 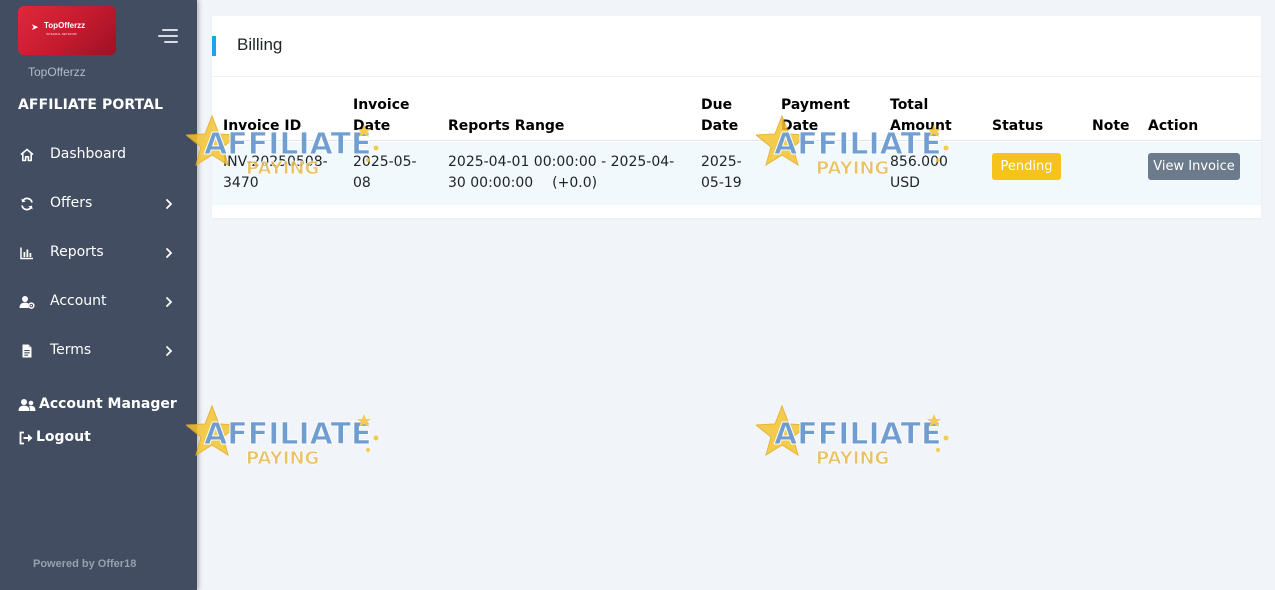 I want to click on cell-due-date: 2025- 05-19, so click(x=721, y=172).